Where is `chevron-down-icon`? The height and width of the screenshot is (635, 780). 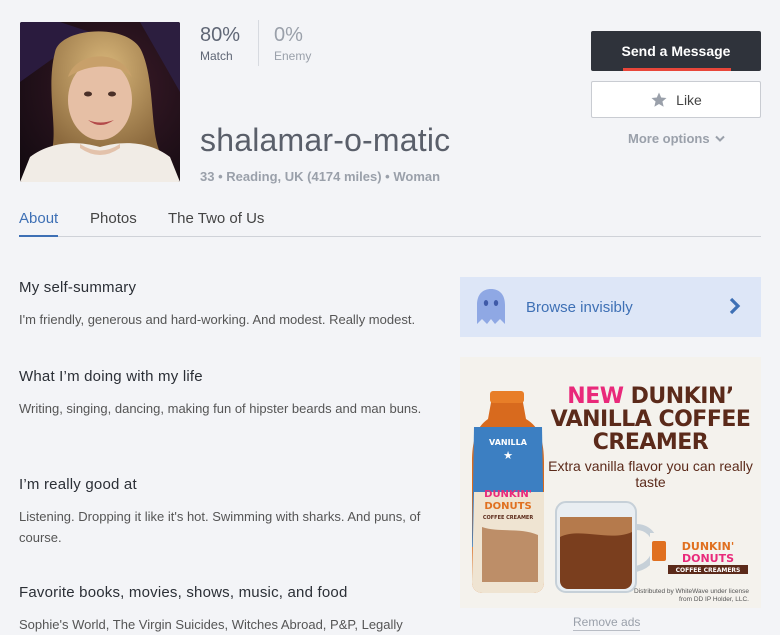
chevron-down-icon is located at coordinates (719, 138).